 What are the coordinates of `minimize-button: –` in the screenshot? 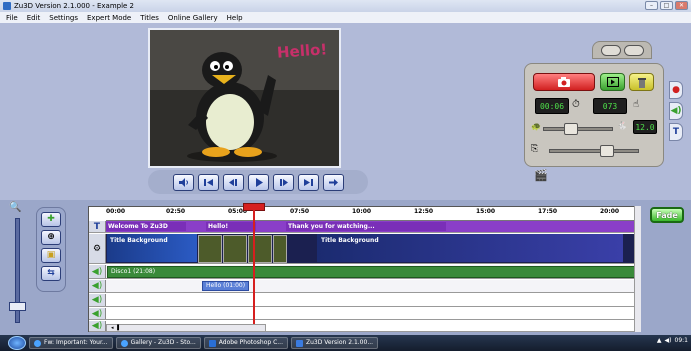 It's located at (651, 5).